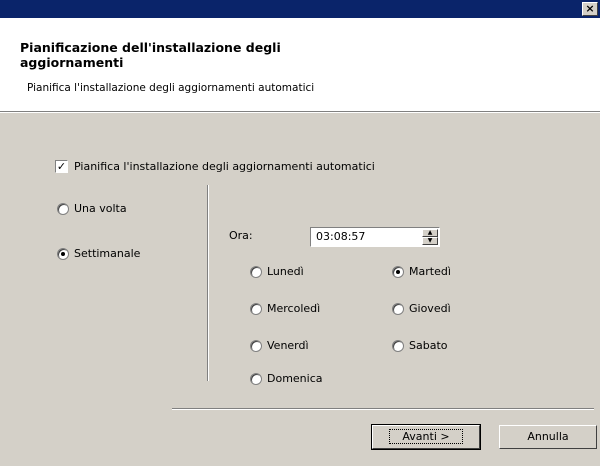 Image resolution: width=600 pixels, height=466 pixels. I want to click on time-input: 03:08:57 ▲ ▼, so click(375, 237).